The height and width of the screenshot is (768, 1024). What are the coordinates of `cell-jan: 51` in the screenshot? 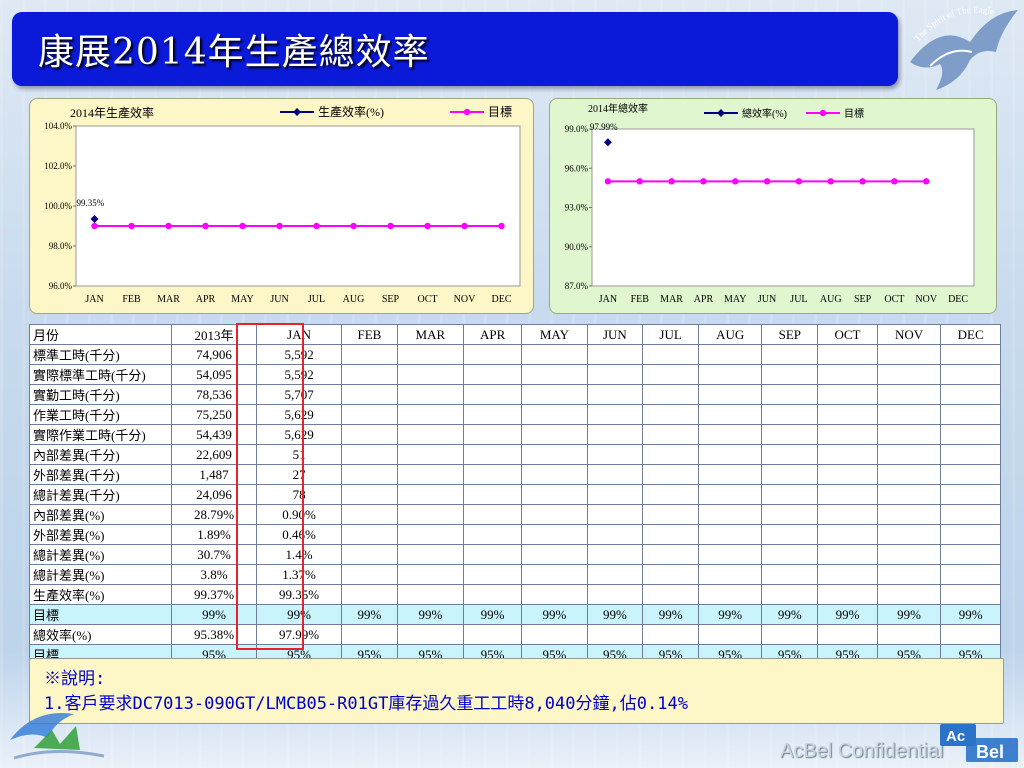 It's located at (299, 454).